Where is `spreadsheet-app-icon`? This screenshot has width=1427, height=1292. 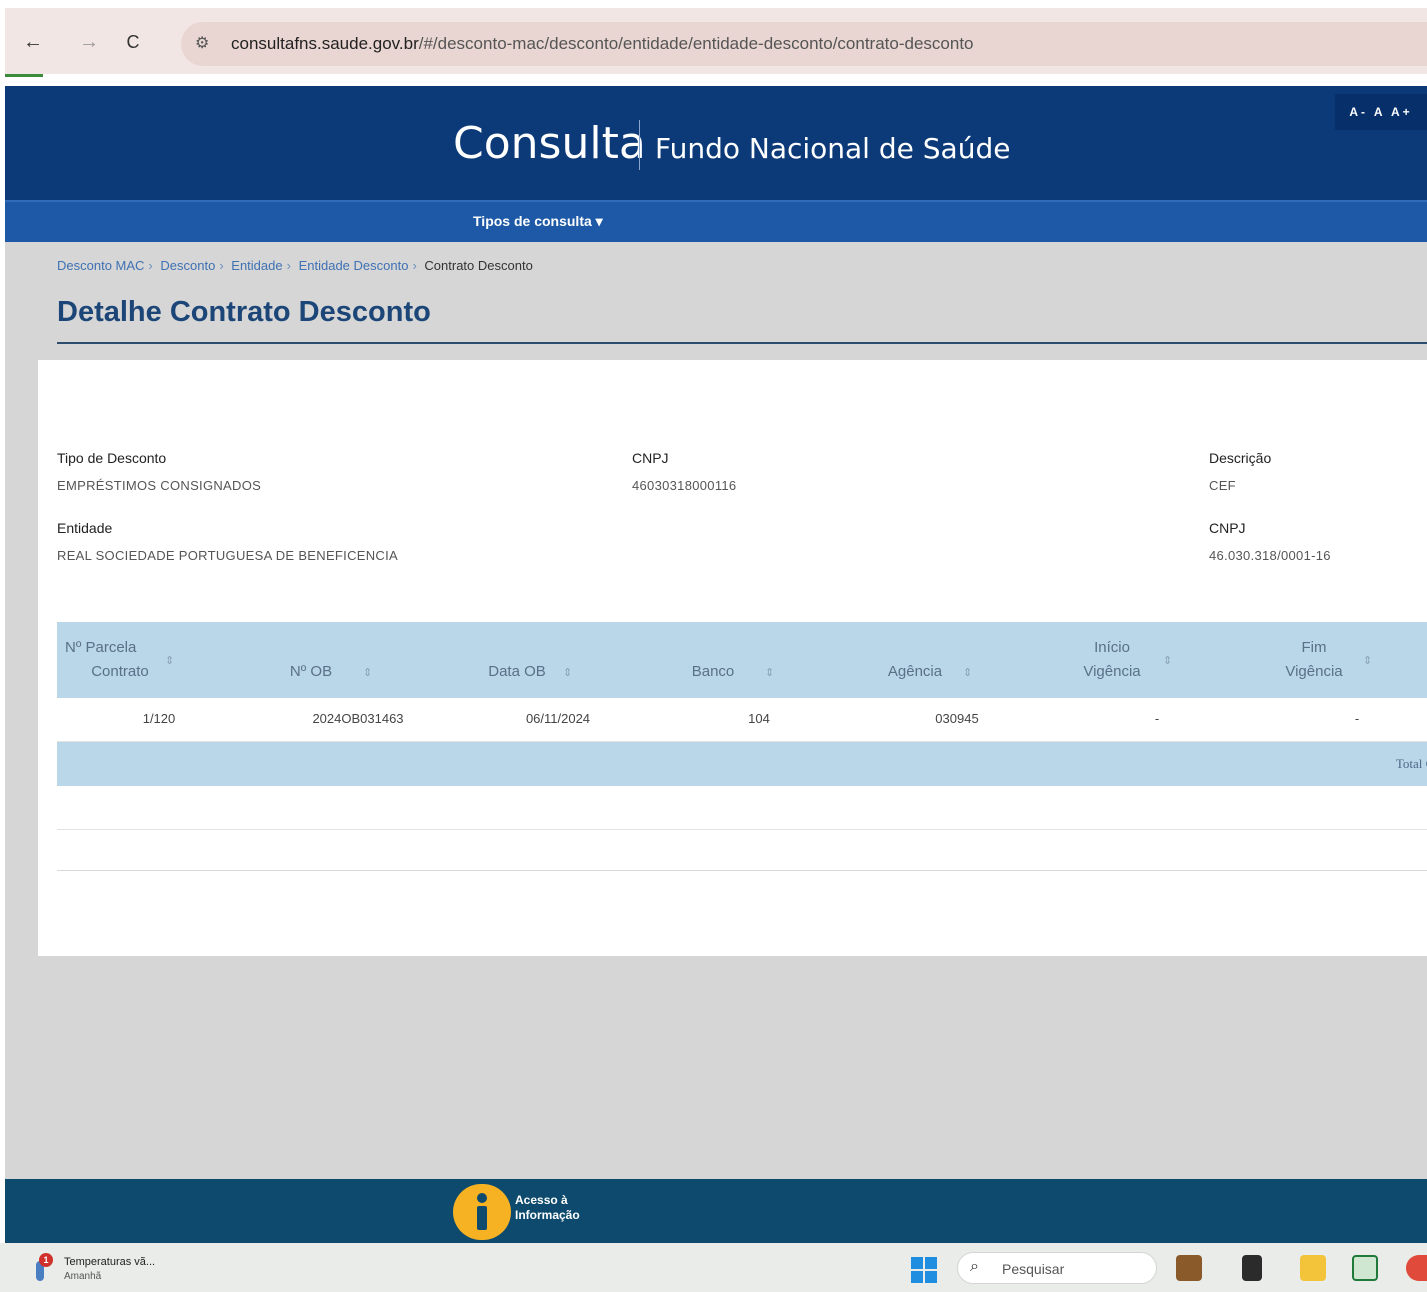 spreadsheet-app-icon is located at coordinates (1365, 1268).